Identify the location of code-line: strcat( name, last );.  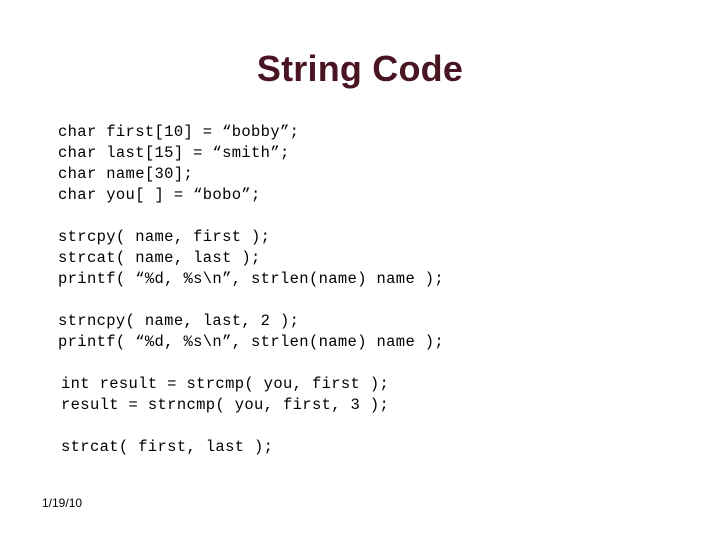
(159, 258).